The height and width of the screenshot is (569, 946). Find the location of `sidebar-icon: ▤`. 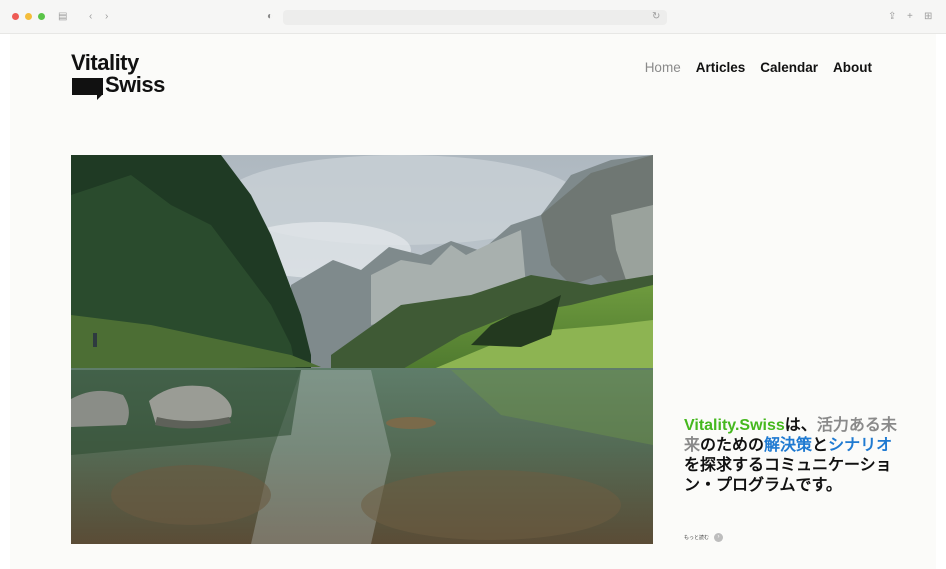

sidebar-icon: ▤ is located at coordinates (62, 17).